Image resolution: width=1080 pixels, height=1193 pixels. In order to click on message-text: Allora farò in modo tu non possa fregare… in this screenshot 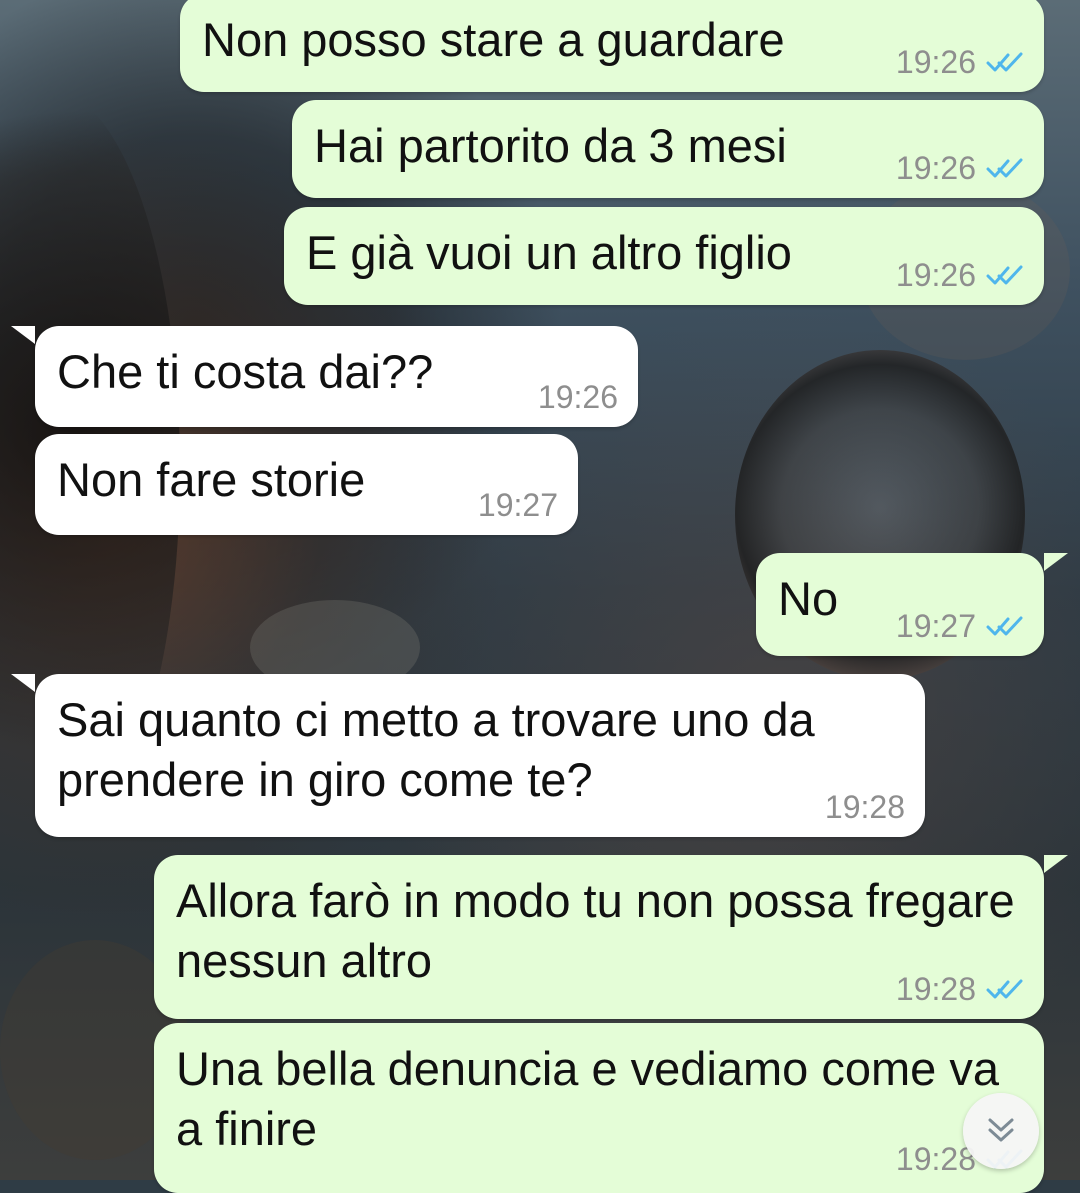, I will do `click(595, 930)`.